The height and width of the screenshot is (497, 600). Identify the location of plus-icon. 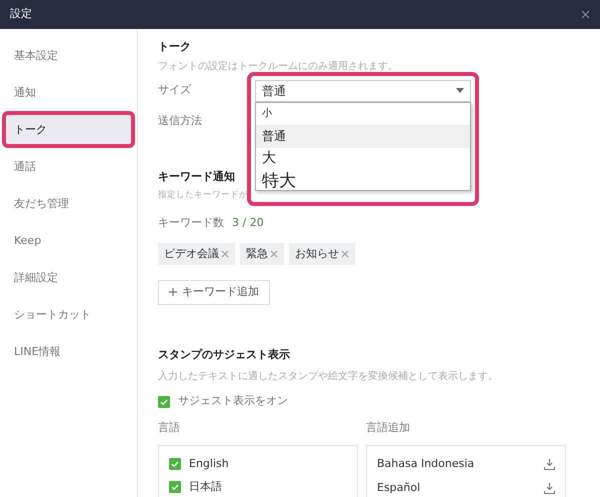
(173, 292).